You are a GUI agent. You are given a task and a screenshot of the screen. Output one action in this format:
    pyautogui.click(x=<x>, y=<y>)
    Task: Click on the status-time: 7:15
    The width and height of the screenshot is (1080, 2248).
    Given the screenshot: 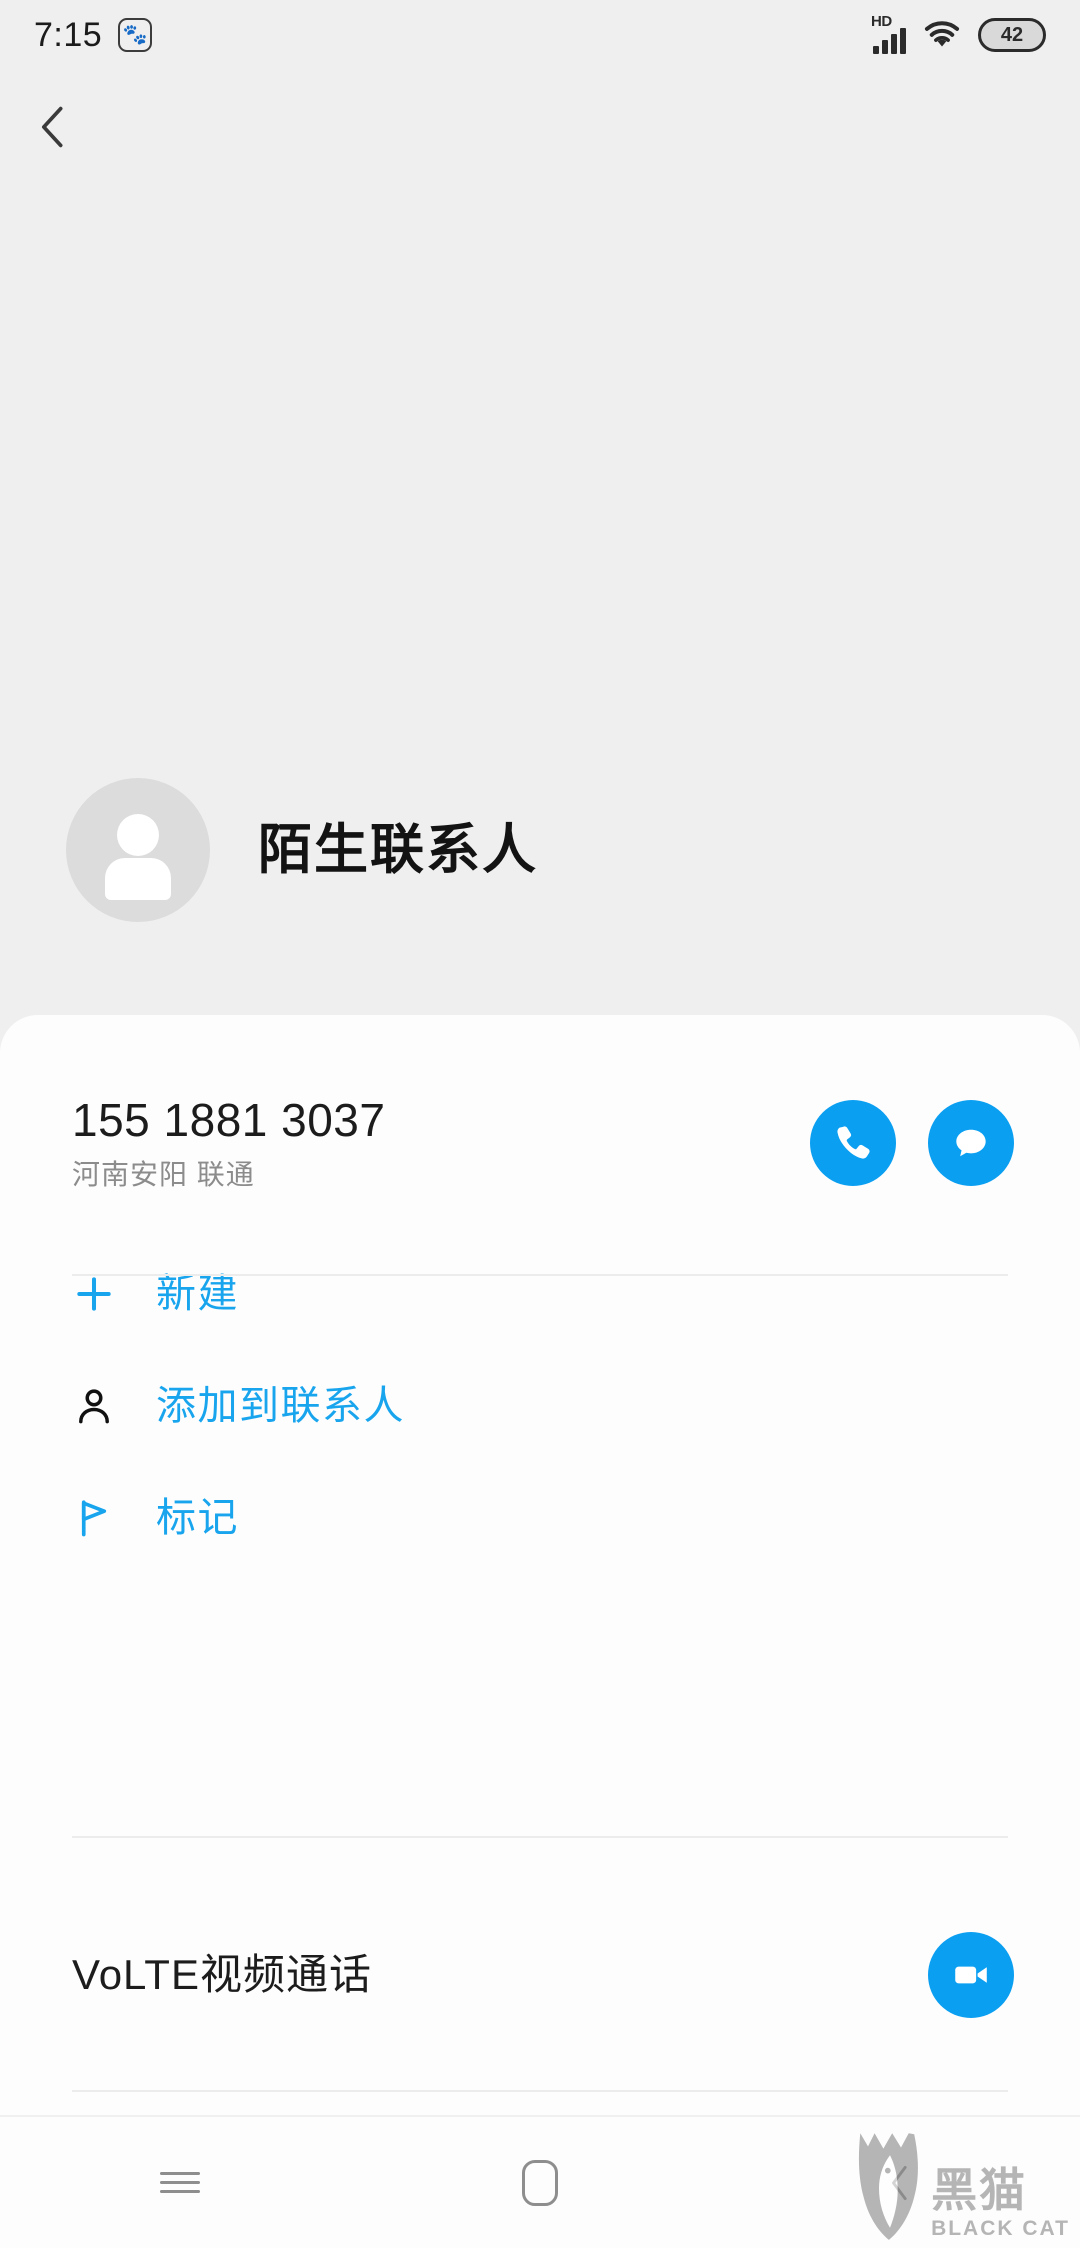 What is the action you would take?
    pyautogui.click(x=68, y=35)
    